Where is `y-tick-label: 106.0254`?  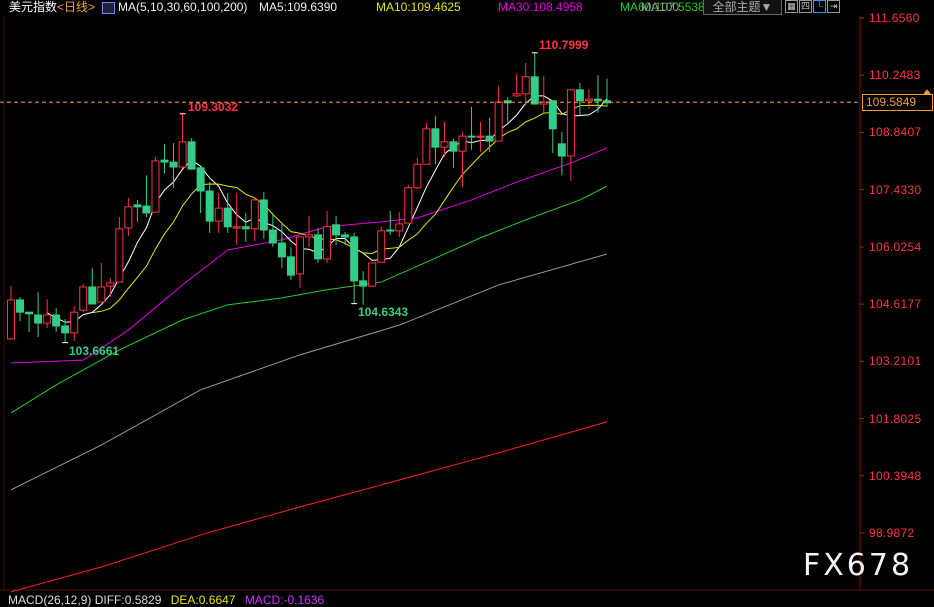 y-tick-label: 106.0254 is located at coordinates (895, 246).